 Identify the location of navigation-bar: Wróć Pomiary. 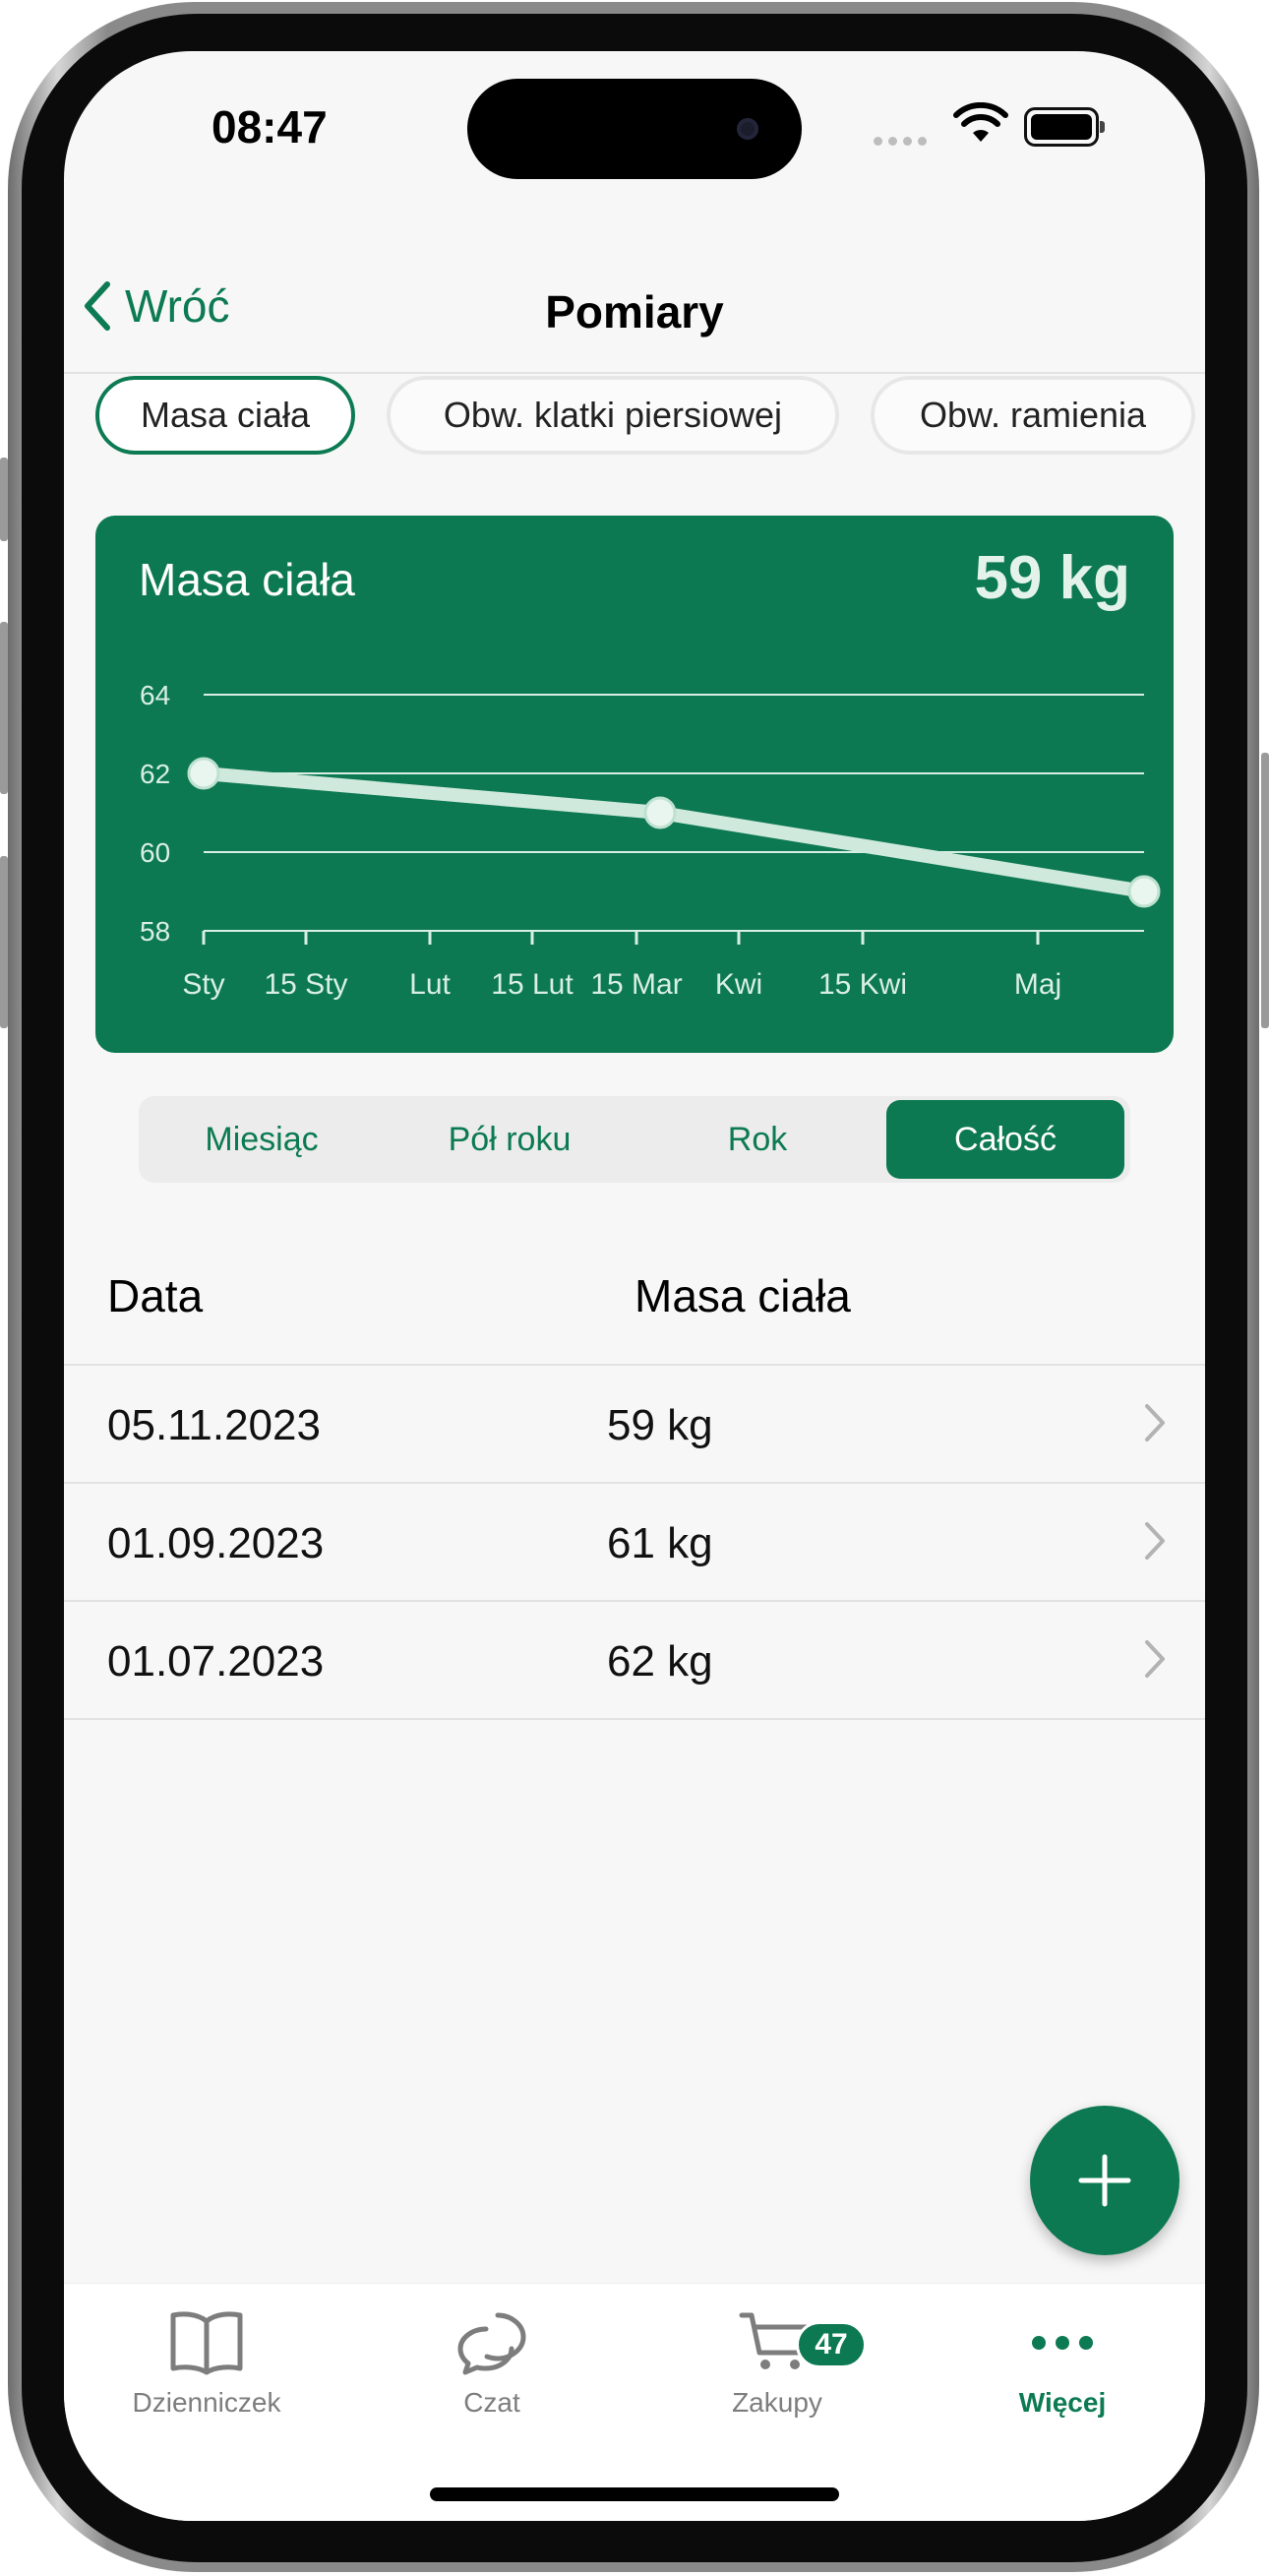
(634, 301).